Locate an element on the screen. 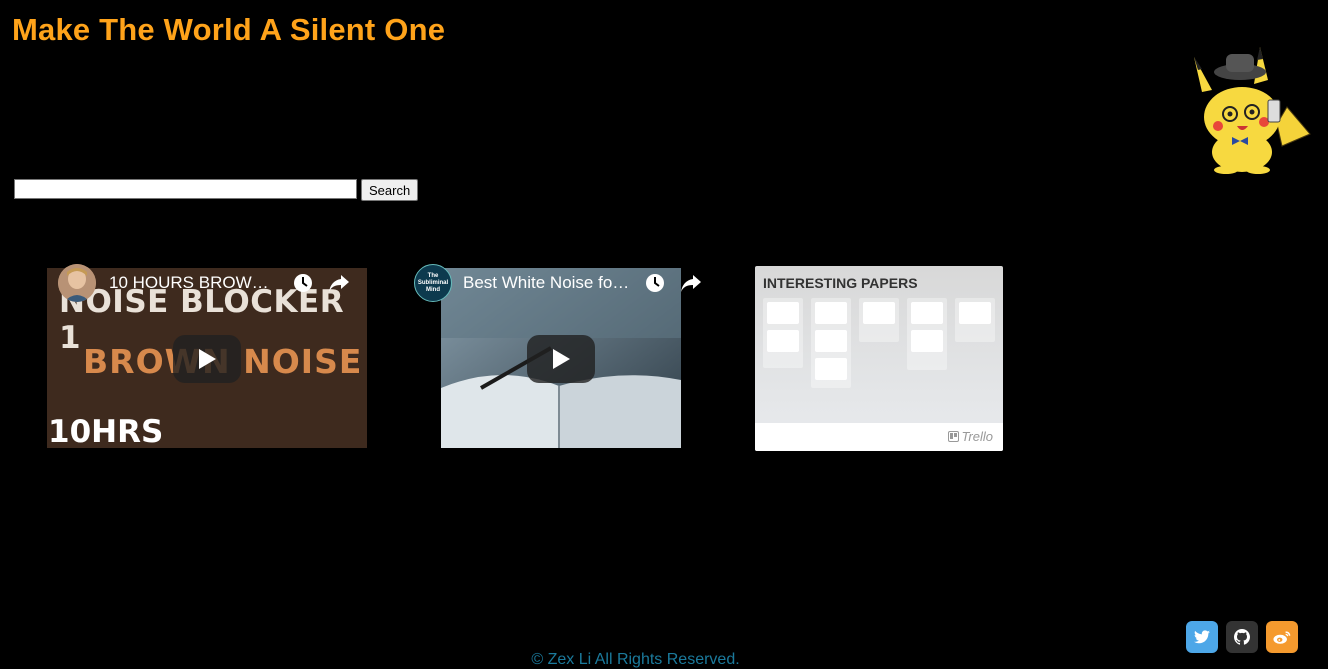 Image resolution: width=1328 pixels, height=669 pixels. trello-footer: Trello is located at coordinates (879, 437).